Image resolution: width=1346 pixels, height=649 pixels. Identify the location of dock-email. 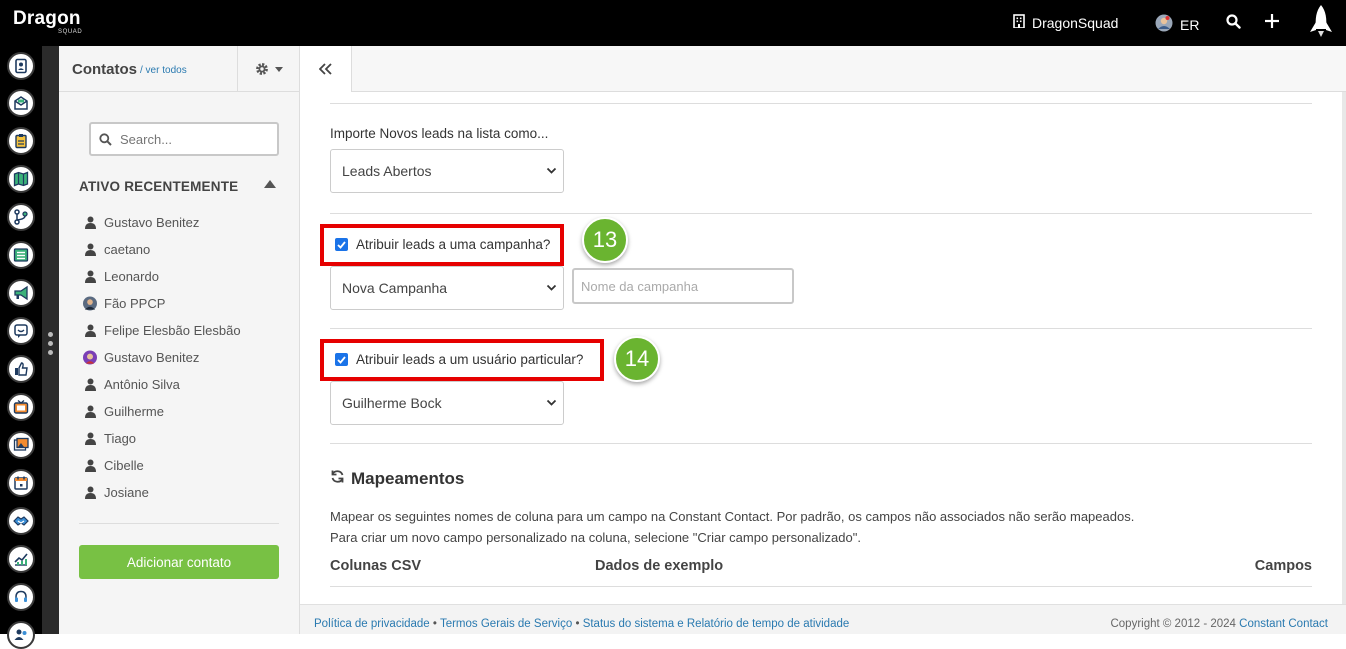
(21, 103).